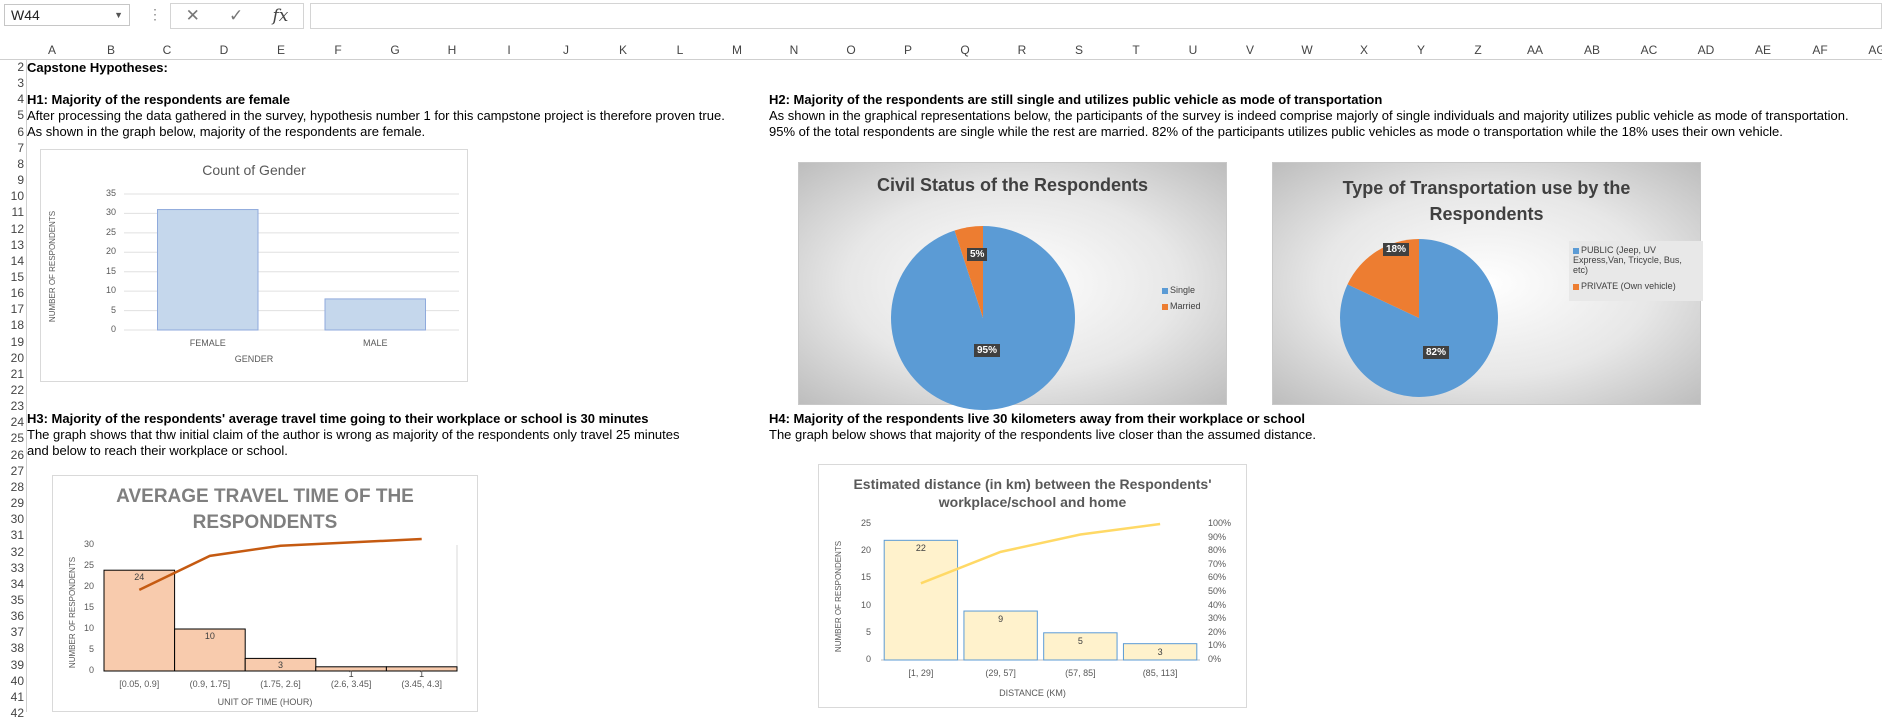 The image size is (1882, 720). I want to click on column-header: T, so click(1136, 50).